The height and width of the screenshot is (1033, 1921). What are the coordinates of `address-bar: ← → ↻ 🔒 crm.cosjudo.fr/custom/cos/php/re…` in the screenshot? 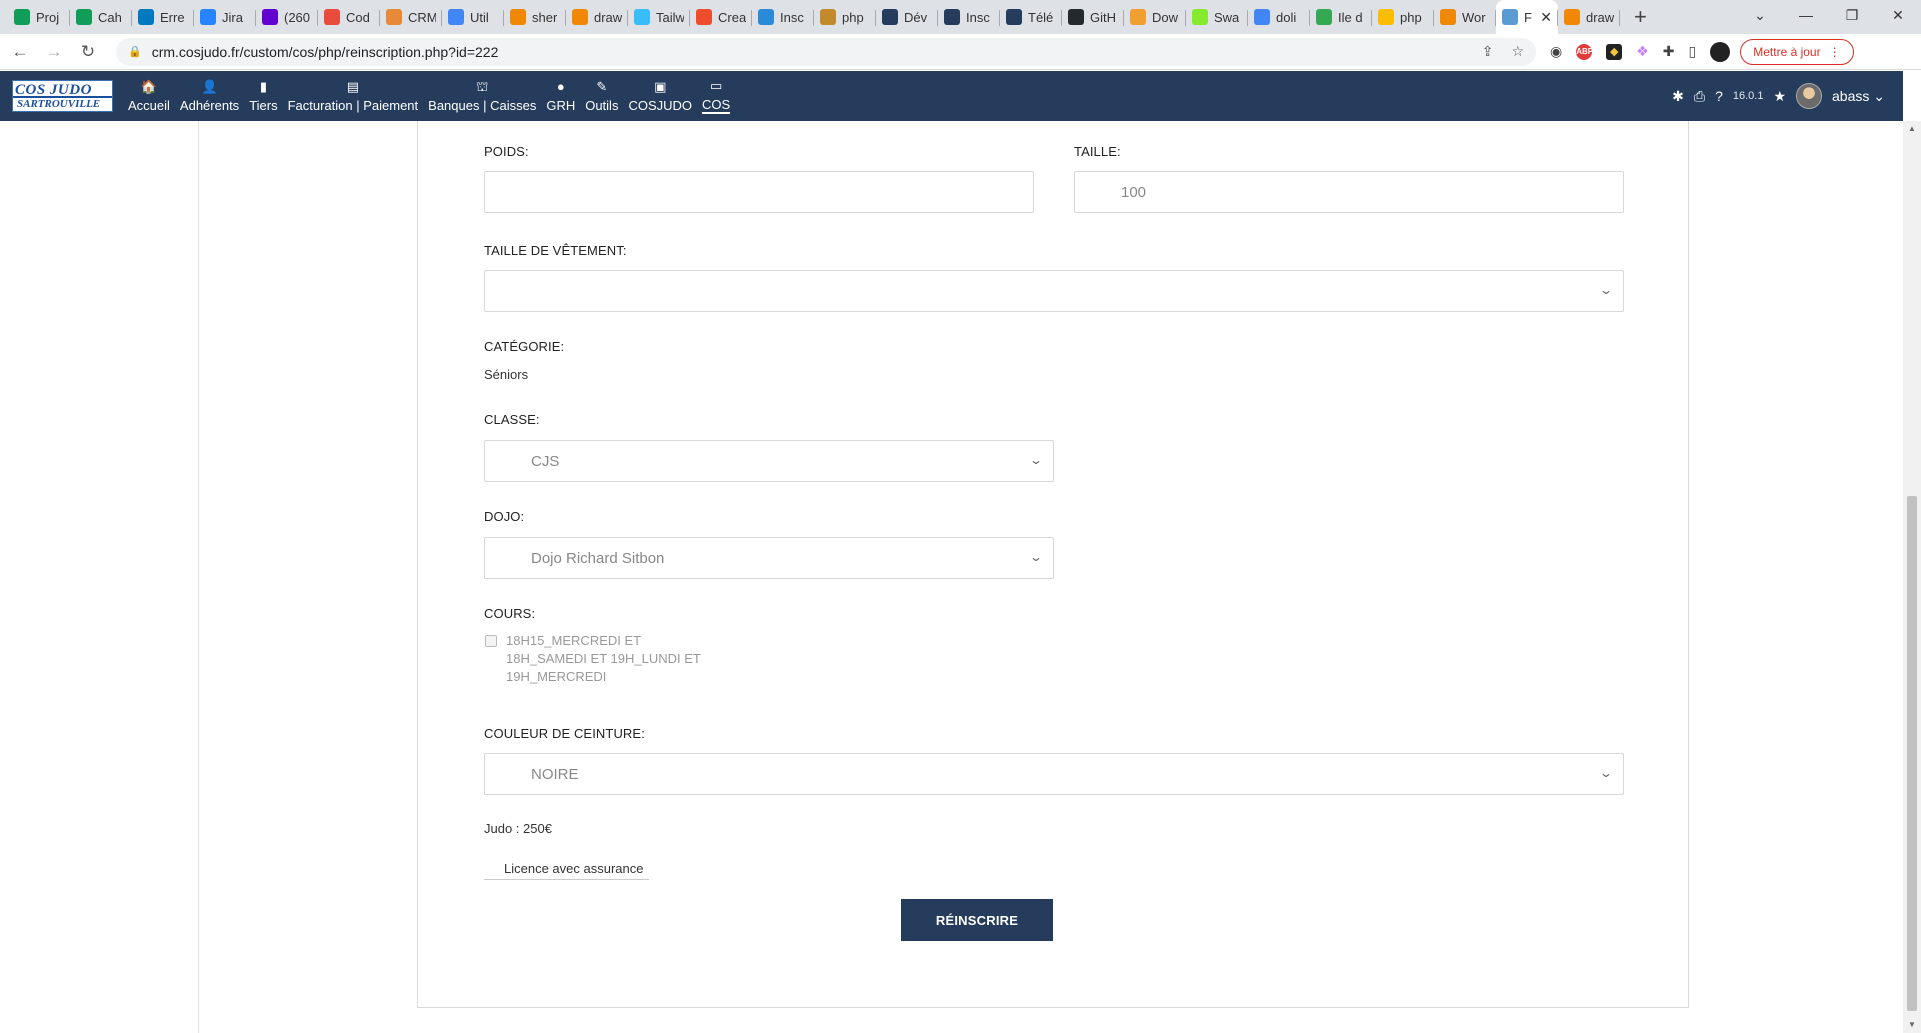 It's located at (960, 52).